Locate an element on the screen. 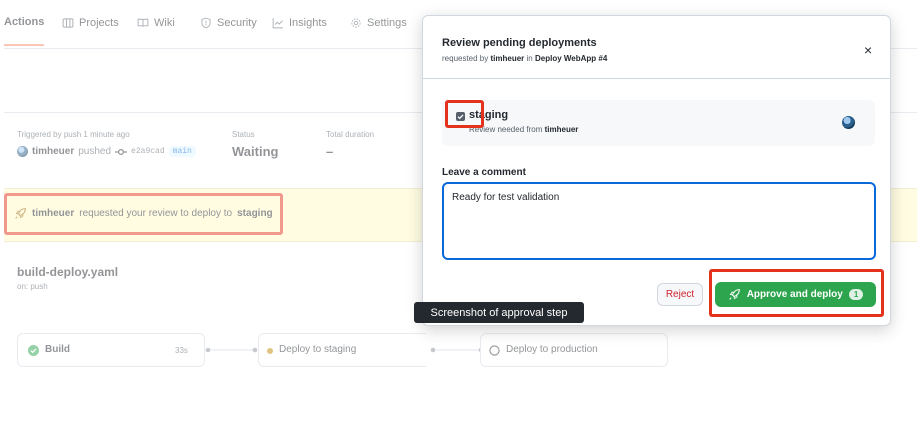 The image size is (921, 427). environment-row-staging: staging Review needed from timheuer is located at coordinates (658, 123).